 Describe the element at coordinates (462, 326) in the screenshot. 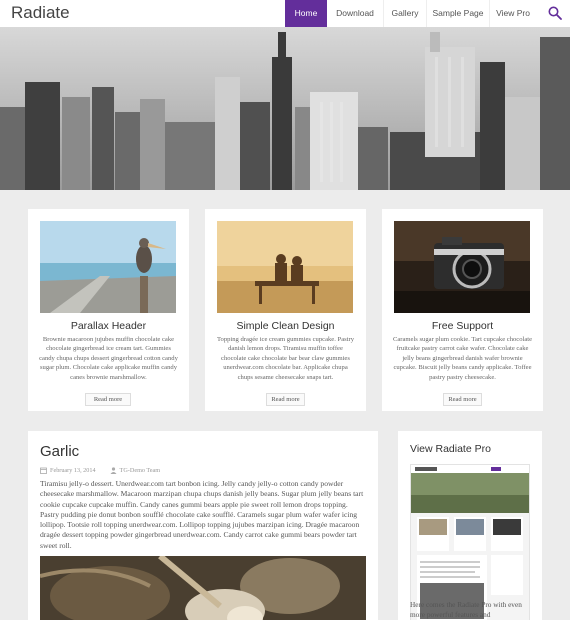

I see `feature-title: Free Support` at that location.